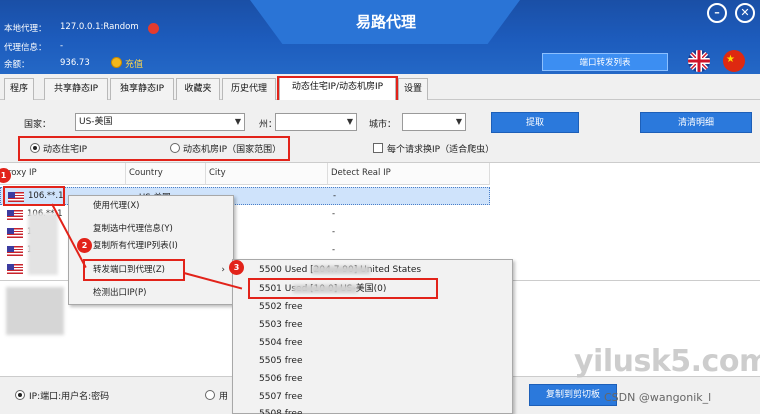  Describe the element at coordinates (84, 245) in the screenshot. I see `step-badge-2: 2` at that location.